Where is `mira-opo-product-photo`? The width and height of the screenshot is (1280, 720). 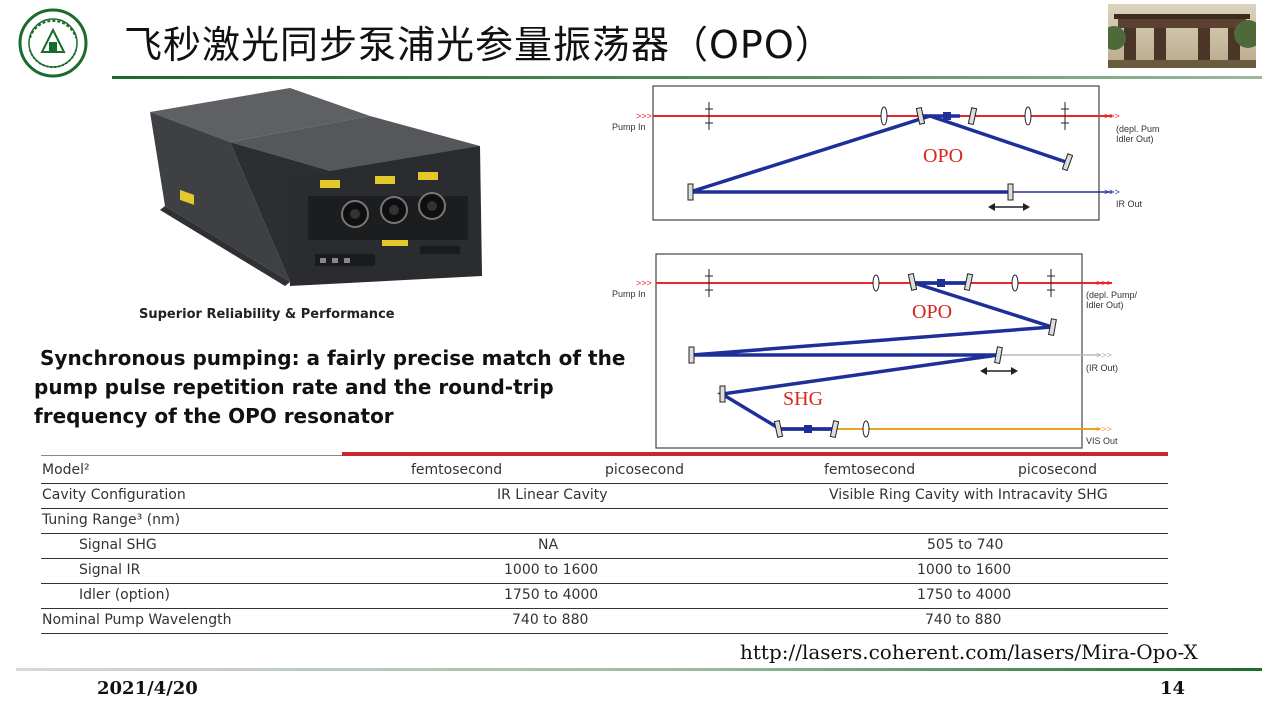
mira-opo-product-photo is located at coordinates (310, 191).